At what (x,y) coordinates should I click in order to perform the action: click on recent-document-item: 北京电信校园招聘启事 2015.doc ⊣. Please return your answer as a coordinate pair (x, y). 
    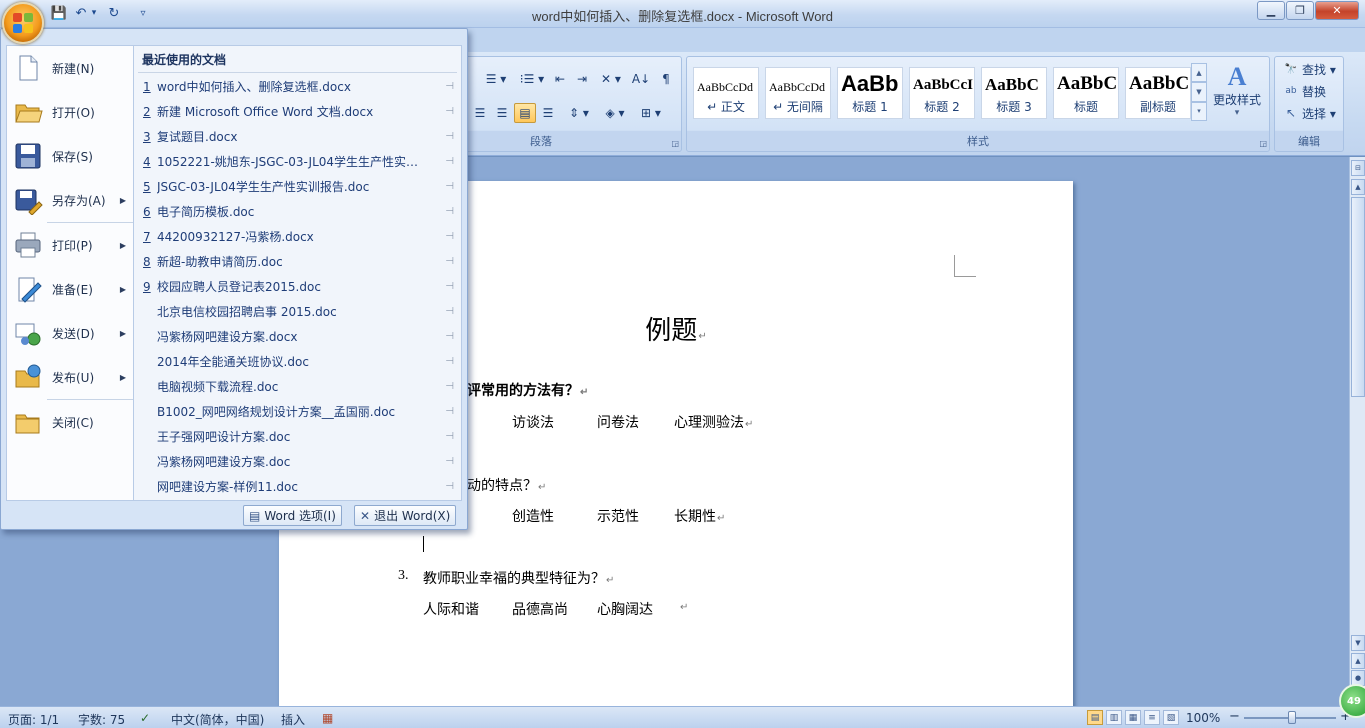
    Looking at the image, I should click on (297, 311).